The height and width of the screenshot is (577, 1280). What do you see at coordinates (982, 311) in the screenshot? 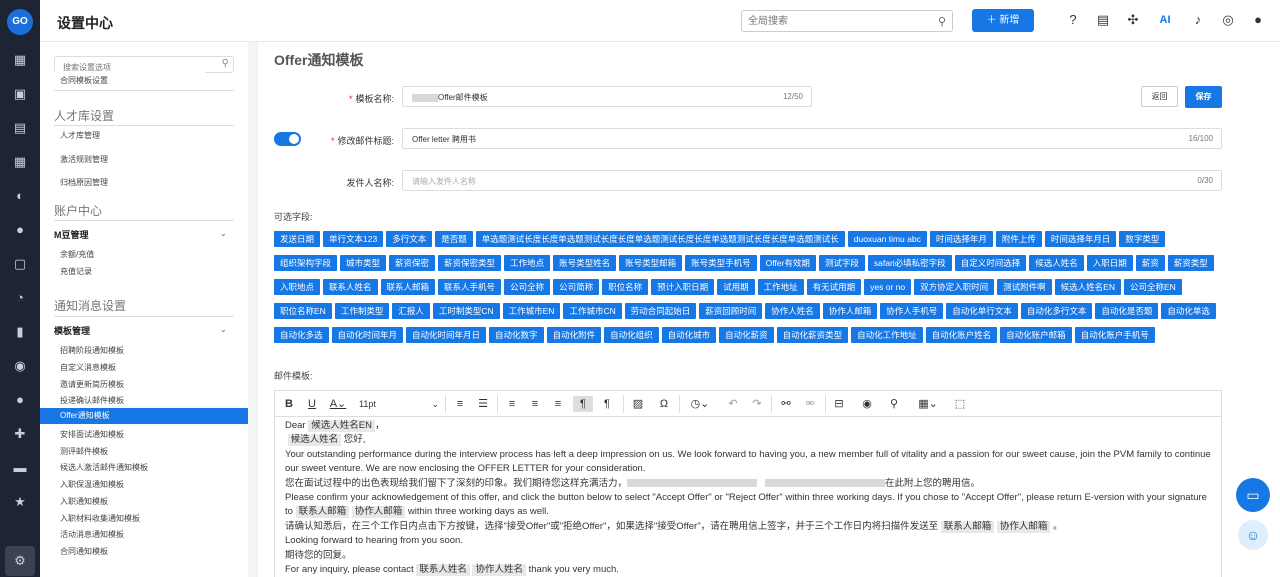
I see `field-chip: 自动化单行文本` at bounding box center [982, 311].